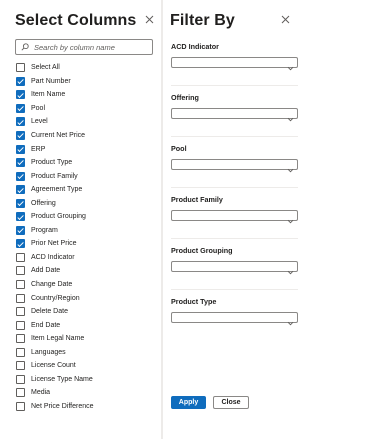 The height and width of the screenshot is (439, 373). I want to click on column-label: Change Date, so click(52, 285).